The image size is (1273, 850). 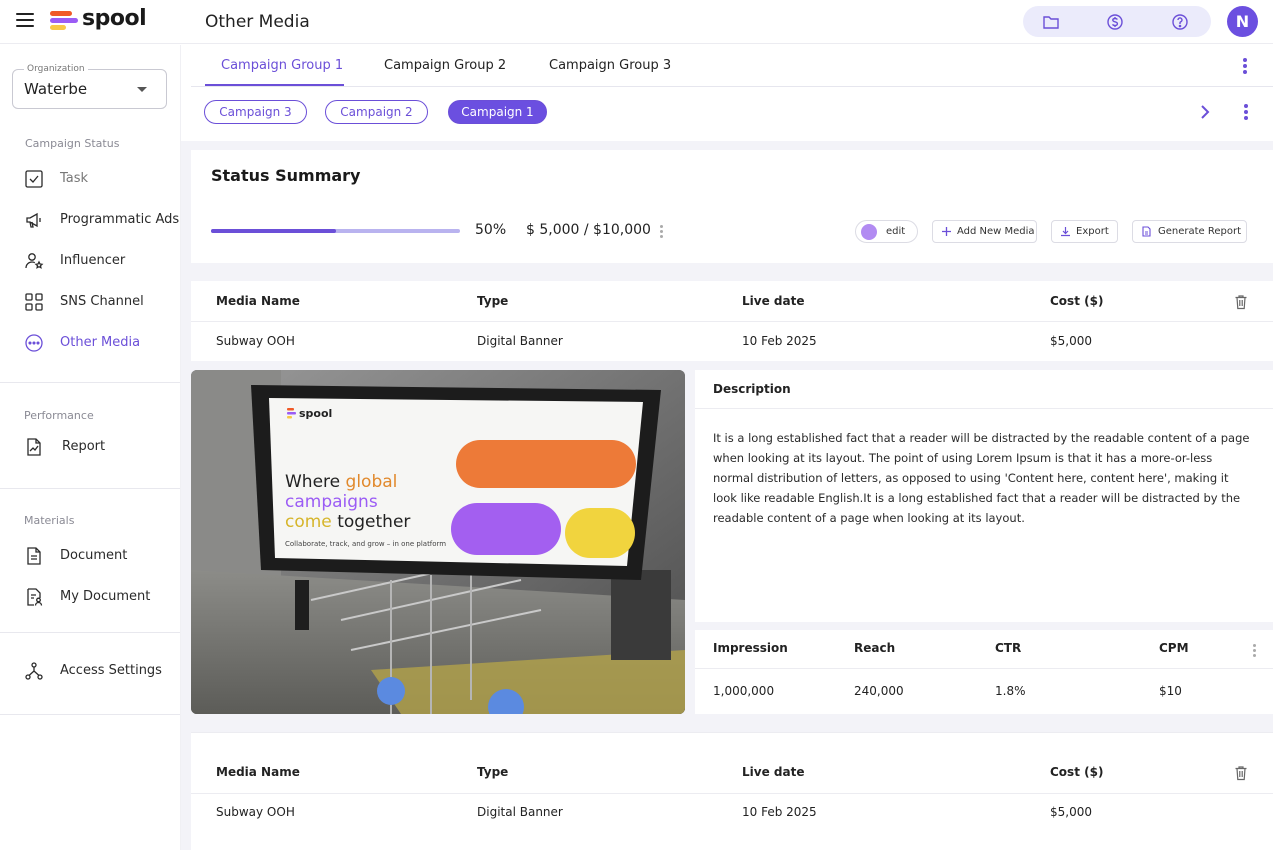 I want to click on top-icon-group, so click(x=1117, y=21).